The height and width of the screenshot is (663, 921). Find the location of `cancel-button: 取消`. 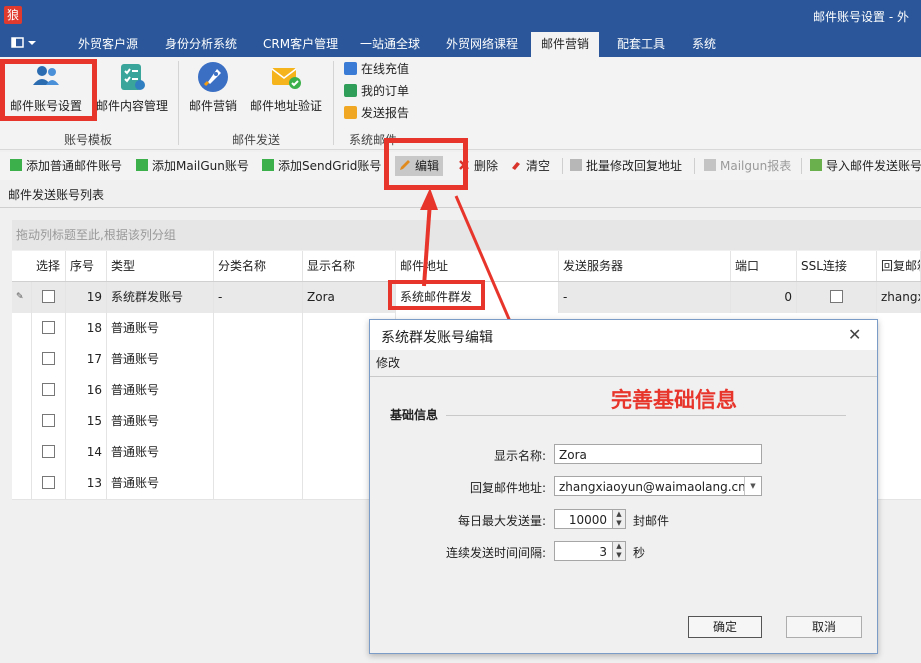

cancel-button: 取消 is located at coordinates (824, 627).